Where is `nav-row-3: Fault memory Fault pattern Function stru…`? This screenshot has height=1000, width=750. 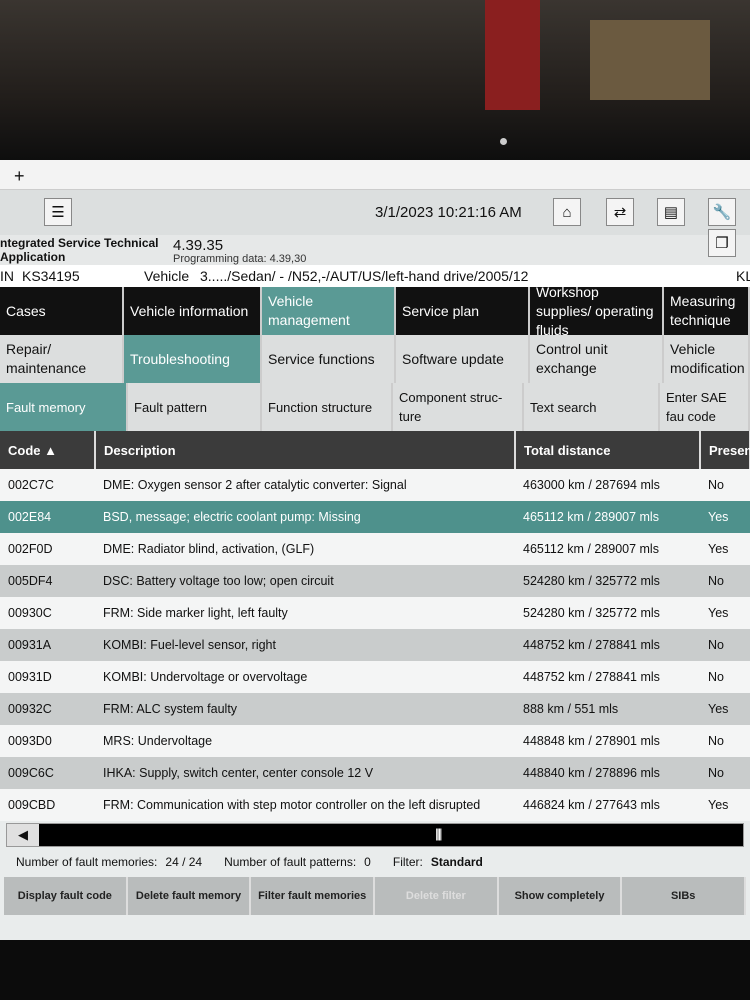
nav-row-3: Fault memory Fault pattern Function stru… is located at coordinates (375, 407).